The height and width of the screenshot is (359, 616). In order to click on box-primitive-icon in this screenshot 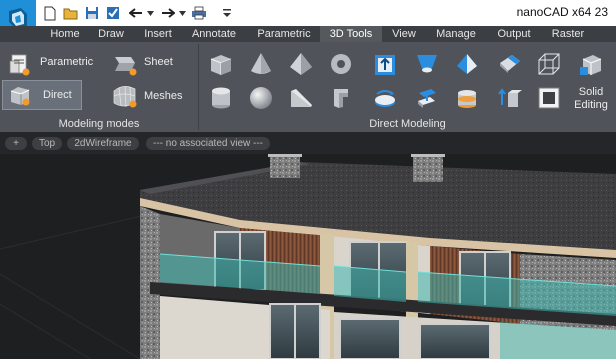, I will do `click(221, 64)`.